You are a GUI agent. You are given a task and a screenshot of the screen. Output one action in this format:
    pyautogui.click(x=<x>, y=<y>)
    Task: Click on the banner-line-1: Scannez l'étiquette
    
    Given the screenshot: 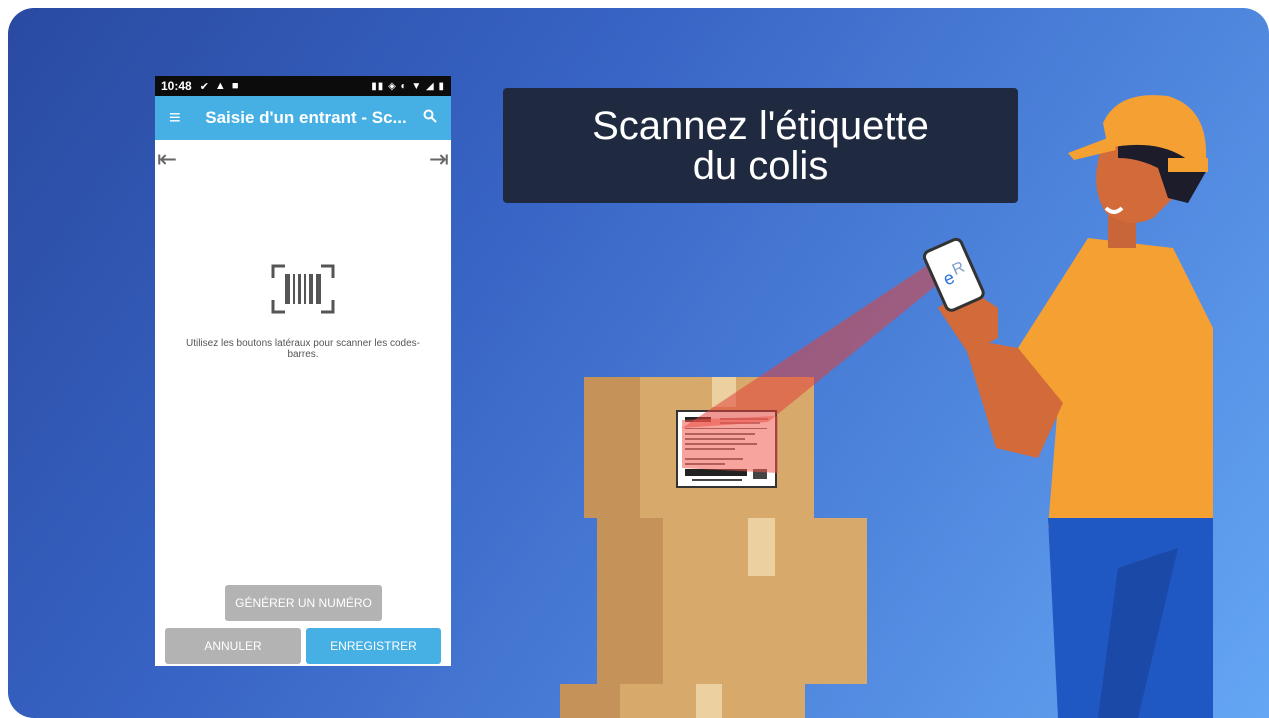 What is the action you would take?
    pyautogui.click(x=760, y=125)
    